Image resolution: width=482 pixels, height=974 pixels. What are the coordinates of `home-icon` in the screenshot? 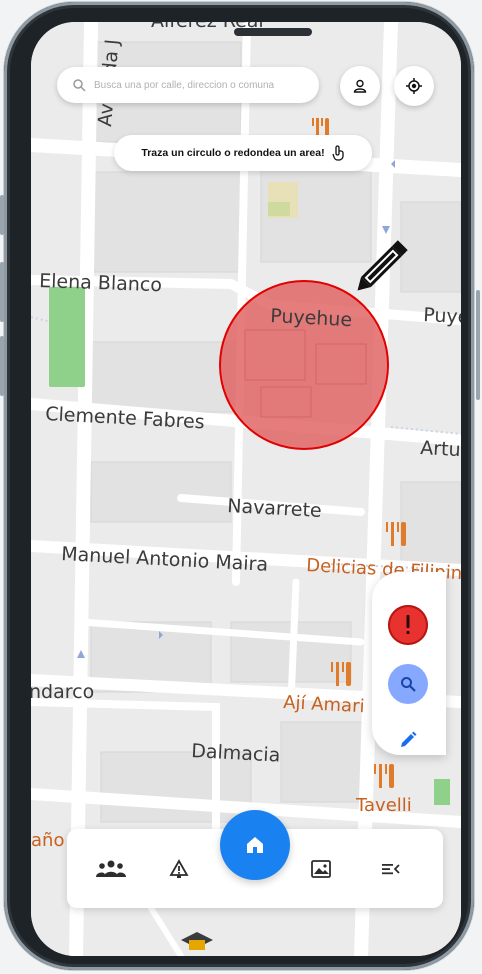 It's located at (255, 845).